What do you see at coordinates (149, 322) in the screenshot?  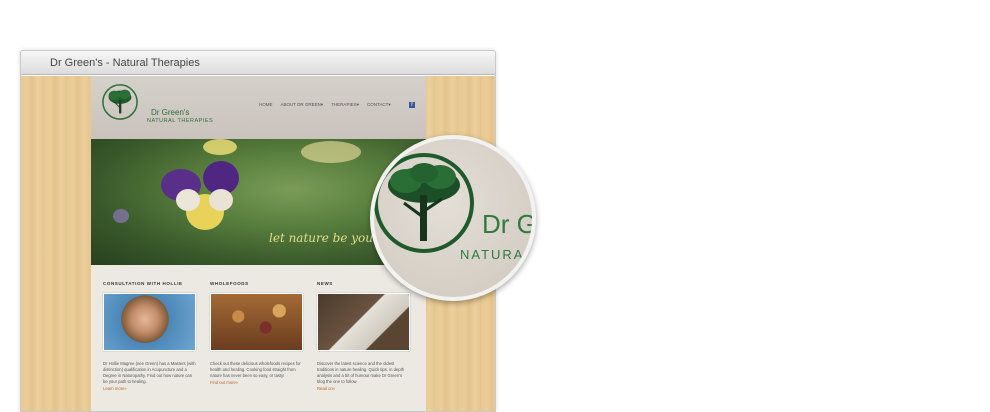 I see `hollie-photo` at bounding box center [149, 322].